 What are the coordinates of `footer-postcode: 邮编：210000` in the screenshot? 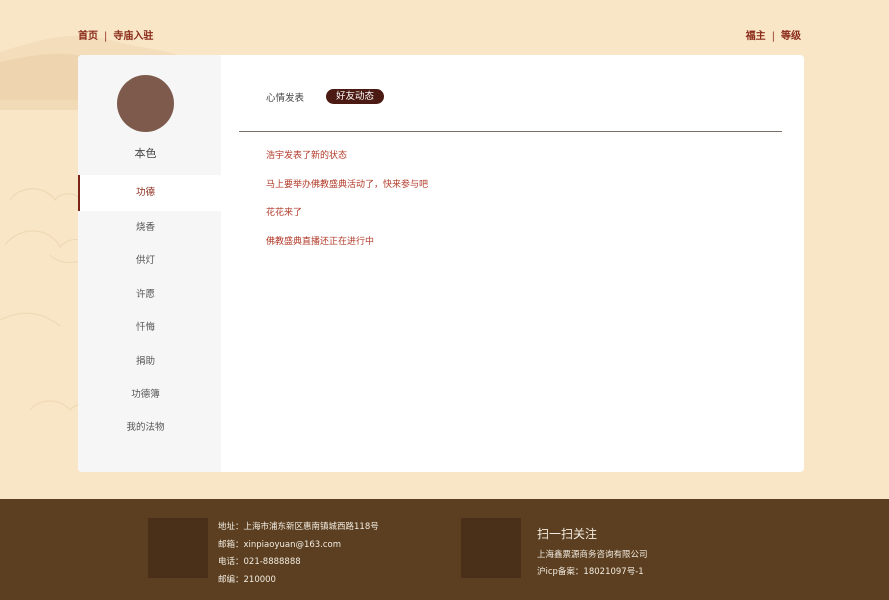 It's located at (247, 579).